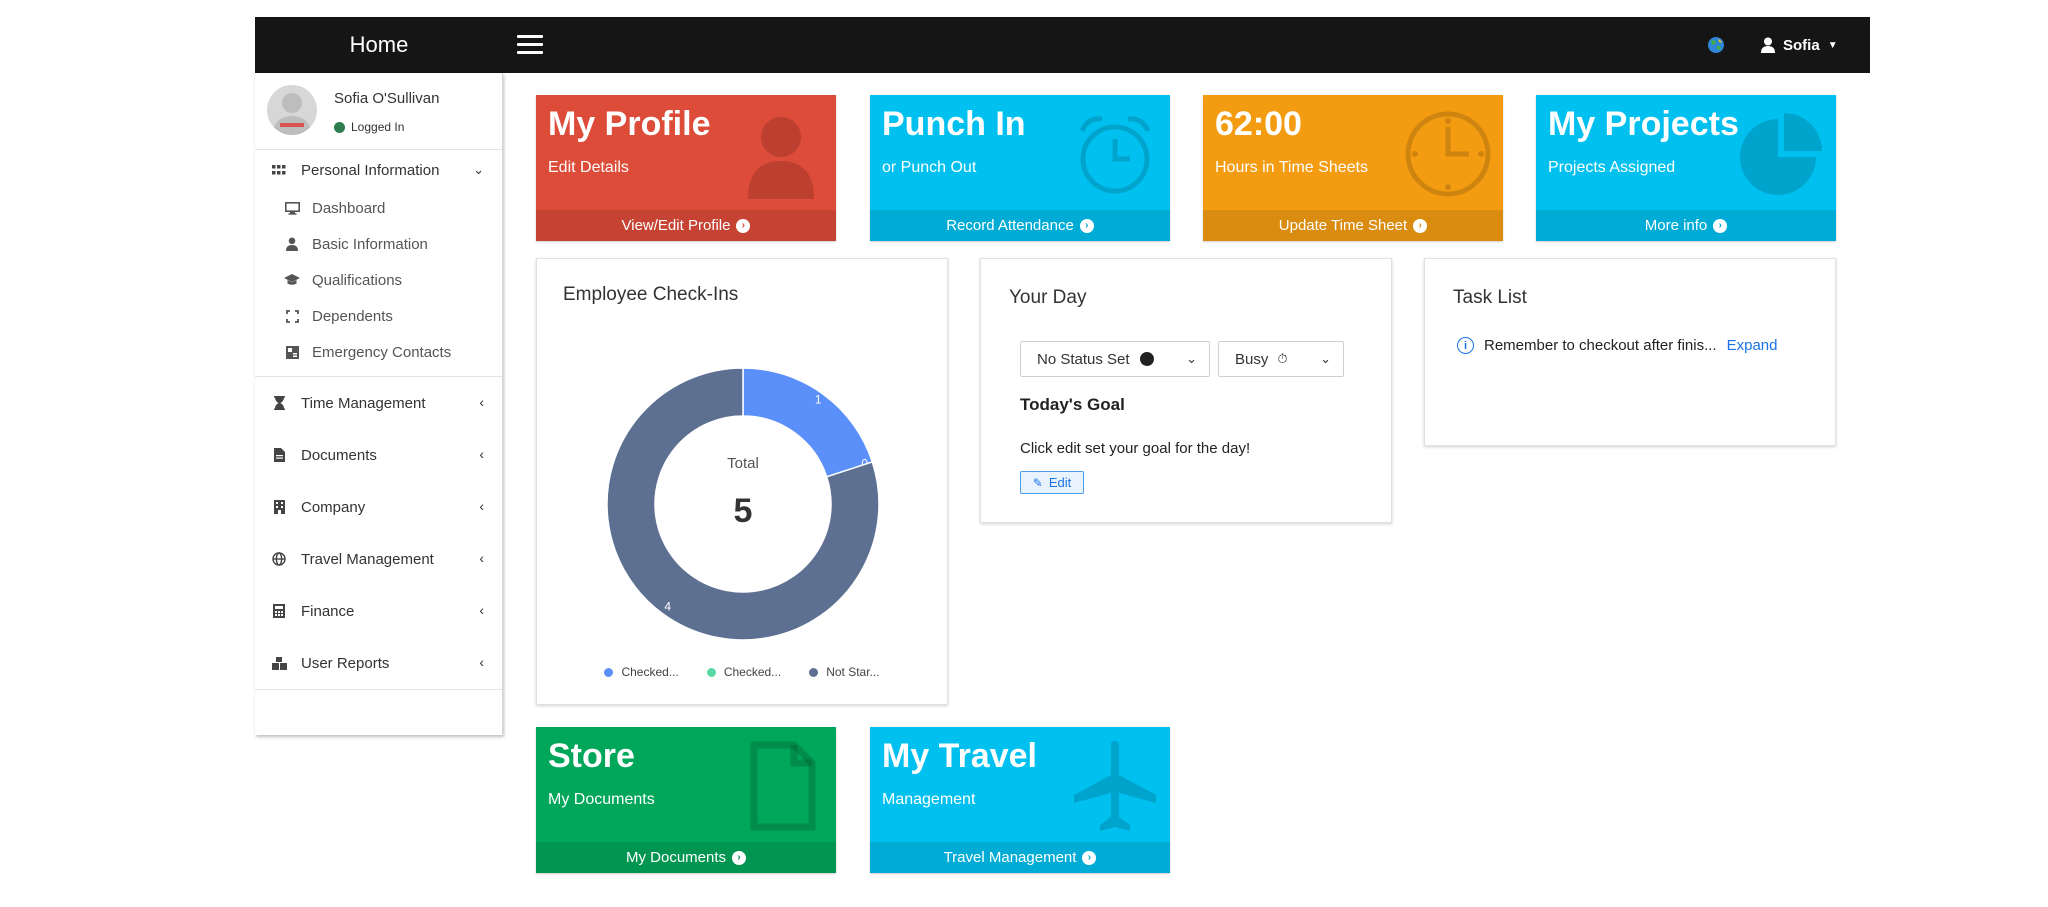 The height and width of the screenshot is (907, 2048). What do you see at coordinates (743, 511) in the screenshot?
I see `donut-center-value: 5` at bounding box center [743, 511].